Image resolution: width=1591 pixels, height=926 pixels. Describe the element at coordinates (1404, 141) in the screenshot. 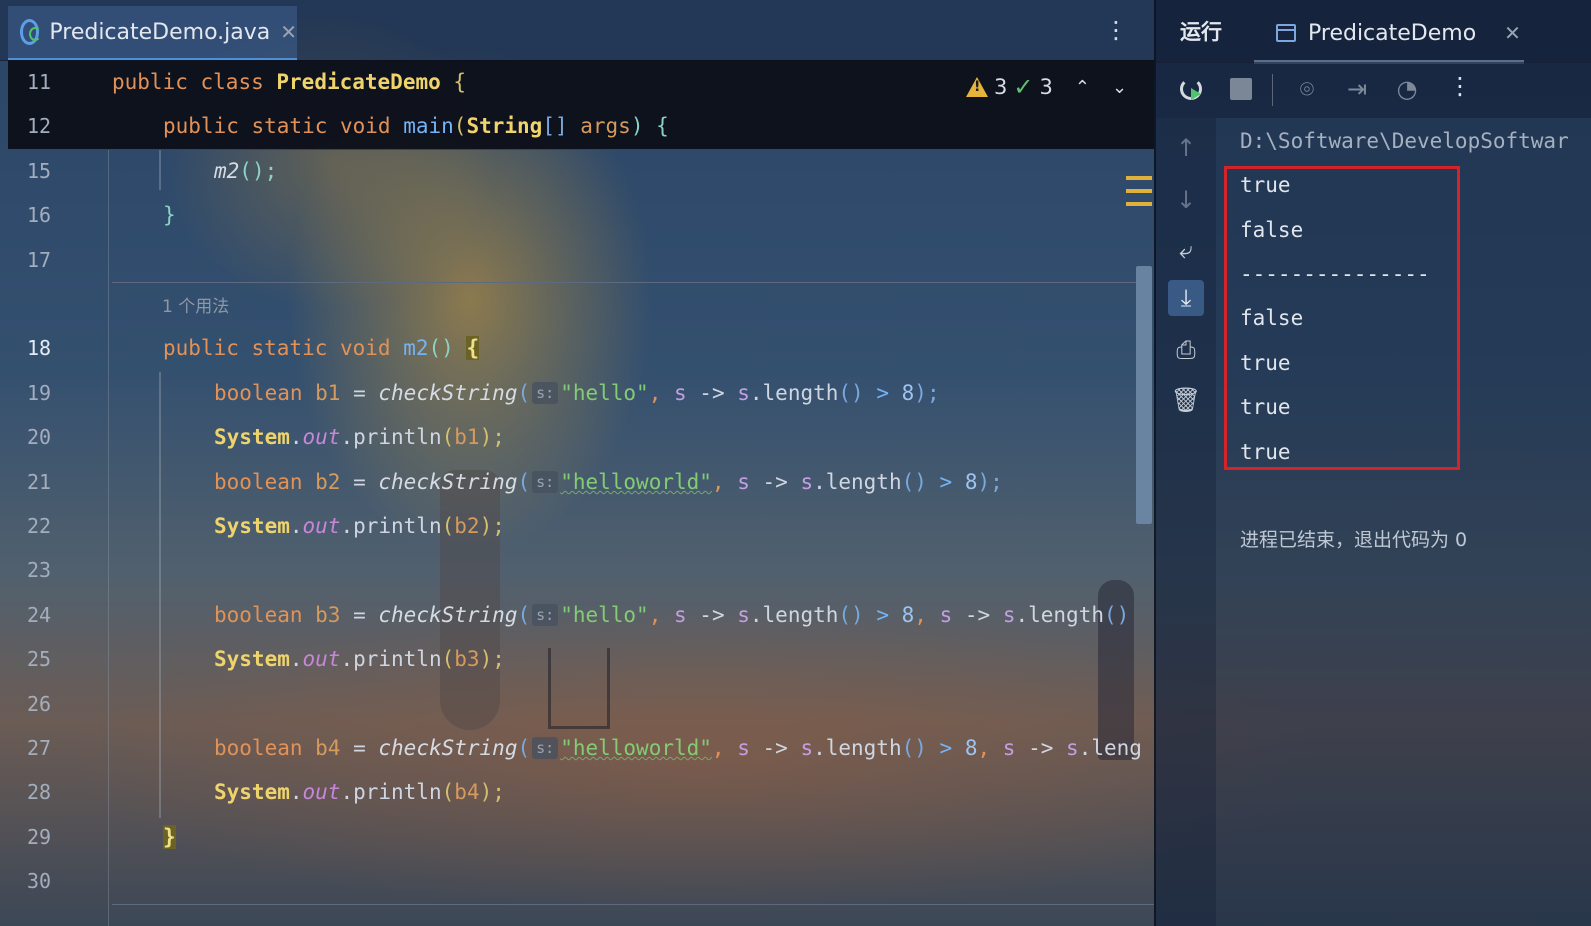

I see `console-path: D:\Software\DevelopSoftwar` at that location.